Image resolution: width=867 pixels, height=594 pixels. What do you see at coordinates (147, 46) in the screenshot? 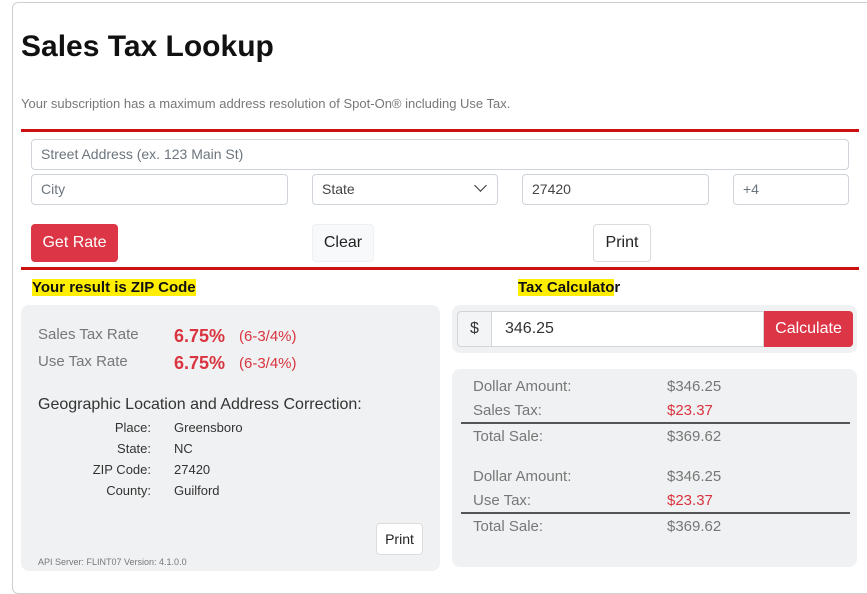
I see `page-title: Sales Tax Lookup` at bounding box center [147, 46].